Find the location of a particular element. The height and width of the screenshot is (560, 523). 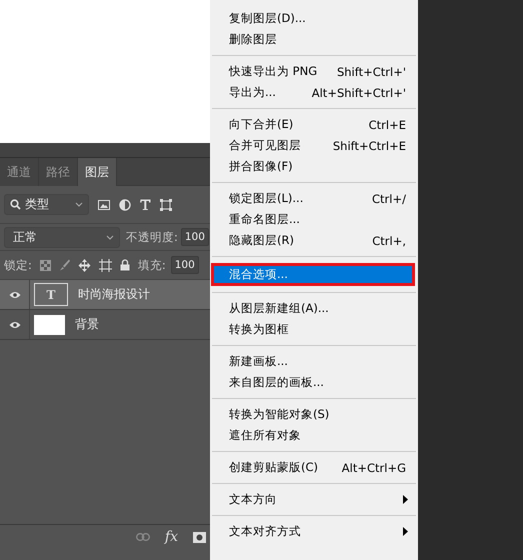

layer-thumbnail is located at coordinates (49, 324).